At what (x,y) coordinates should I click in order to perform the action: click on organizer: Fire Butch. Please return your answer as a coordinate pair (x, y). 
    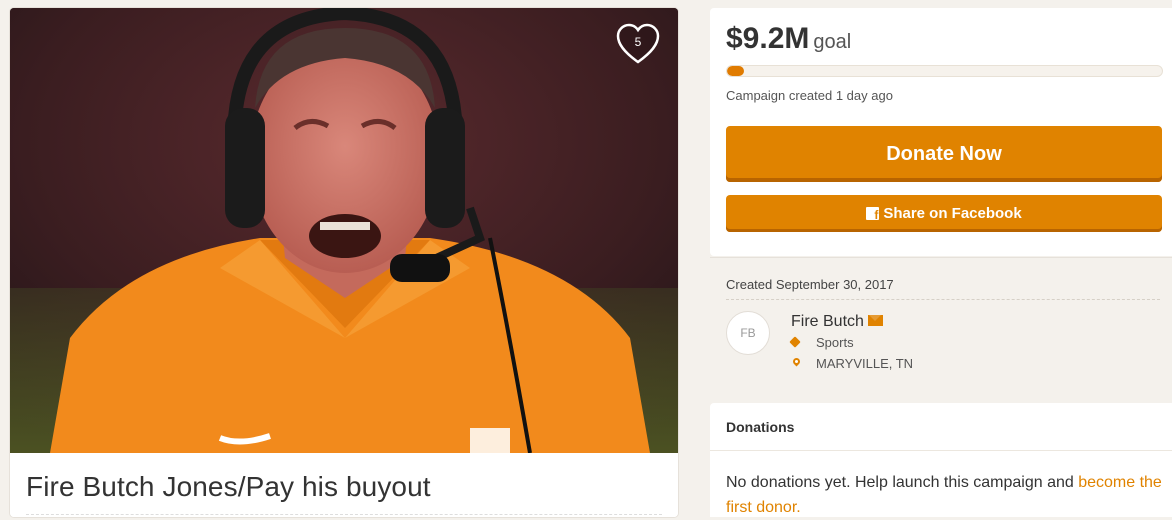
    Looking at the image, I should click on (837, 322).